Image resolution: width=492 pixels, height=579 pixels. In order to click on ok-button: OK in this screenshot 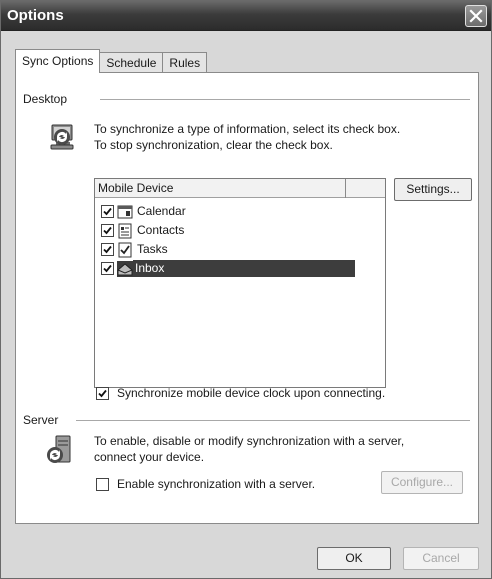, I will do `click(354, 558)`.